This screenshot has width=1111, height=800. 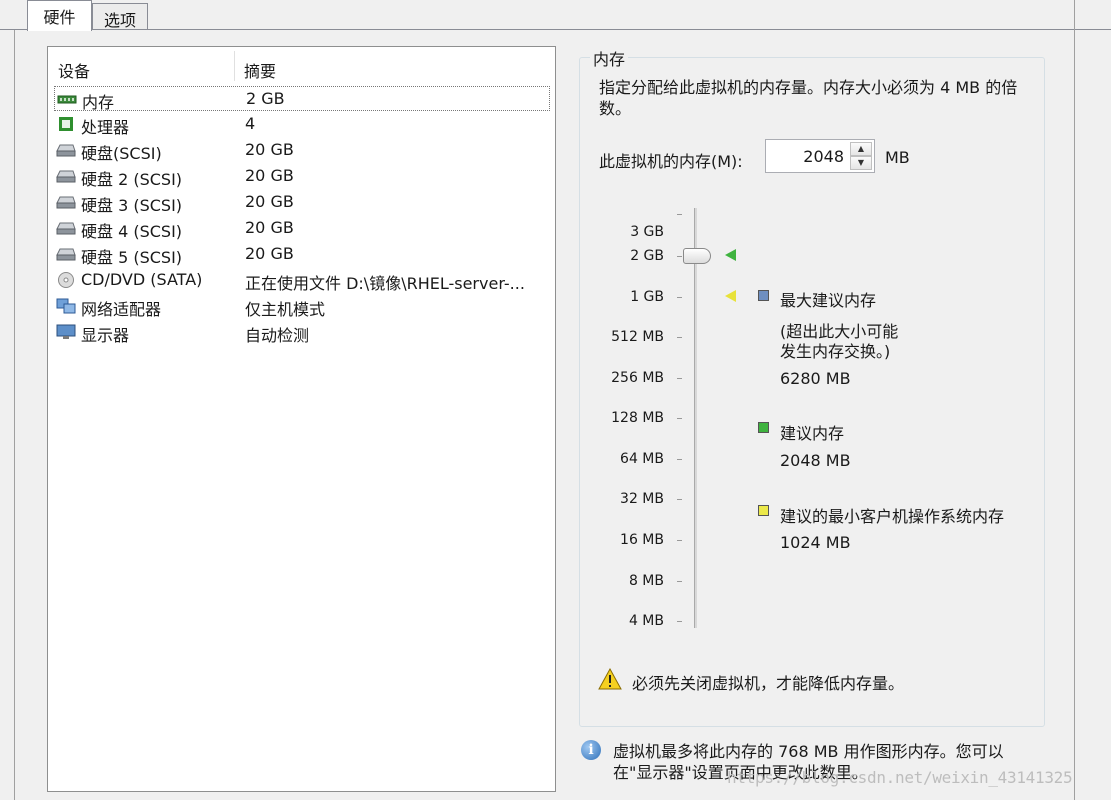 I want to click on device-row-processor: 处理器 4, so click(x=302, y=124).